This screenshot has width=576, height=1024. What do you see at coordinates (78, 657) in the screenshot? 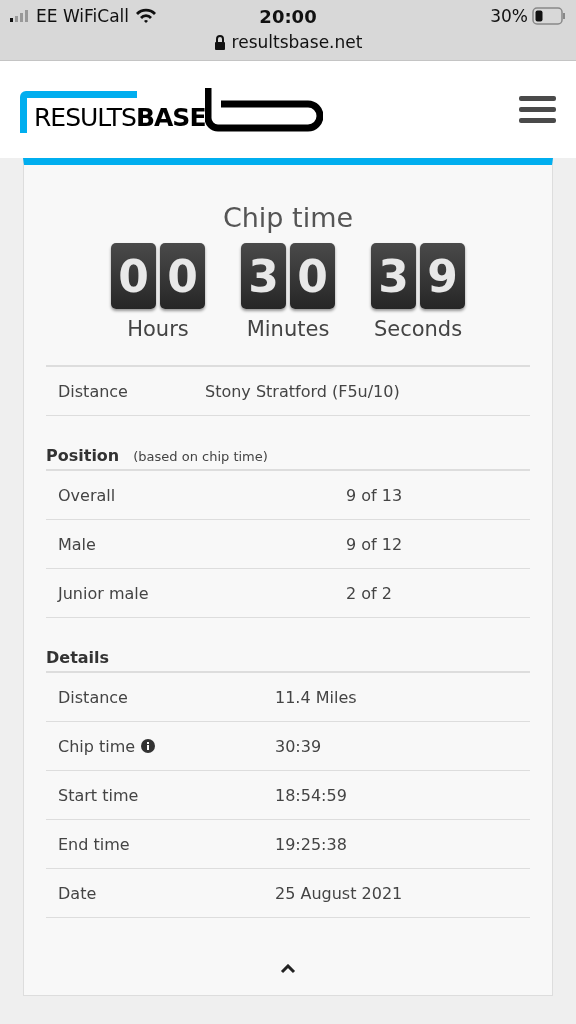
I see `section-title: Details` at bounding box center [78, 657].